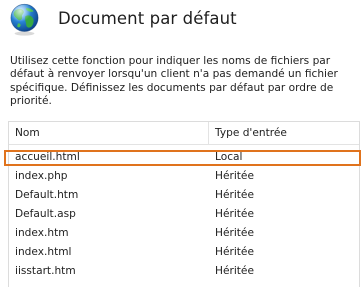  I want to click on table-row: Default.htm Héritée, so click(184, 195).